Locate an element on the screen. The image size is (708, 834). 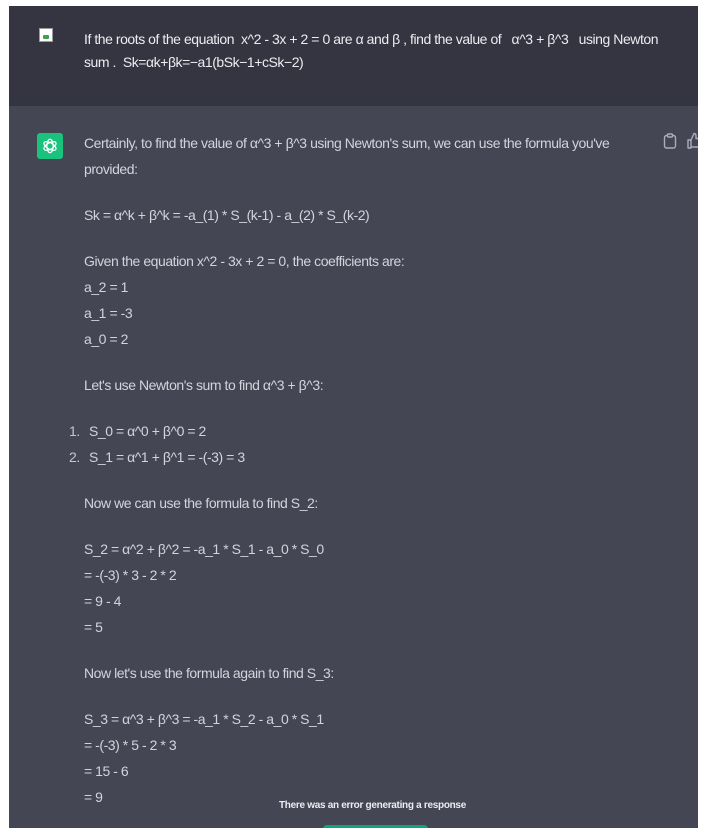
calc-line: = -(-3) * 3 - 2 * 2 is located at coordinates (130, 575).